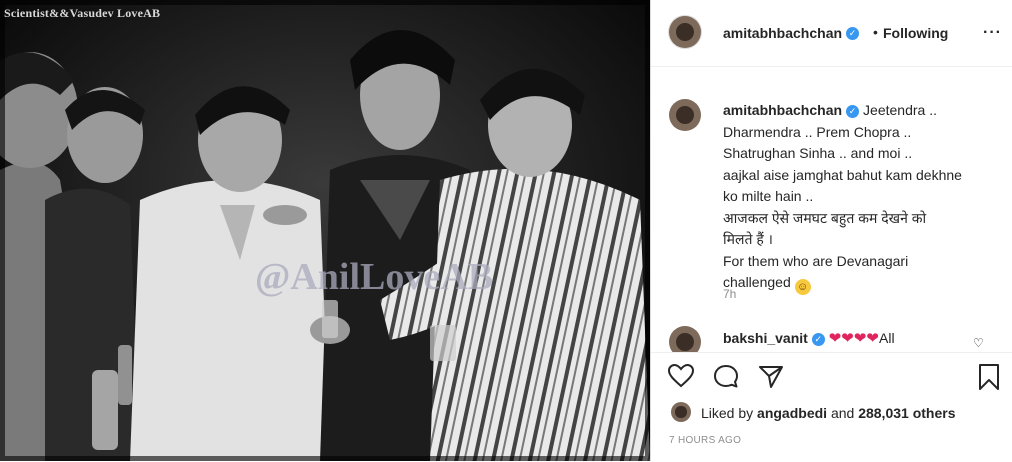 The width and height of the screenshot is (1012, 462). Describe the element at coordinates (817, 131) in the screenshot. I see `caption-line: Dharmendra .. Prem Chopra ..` at that location.